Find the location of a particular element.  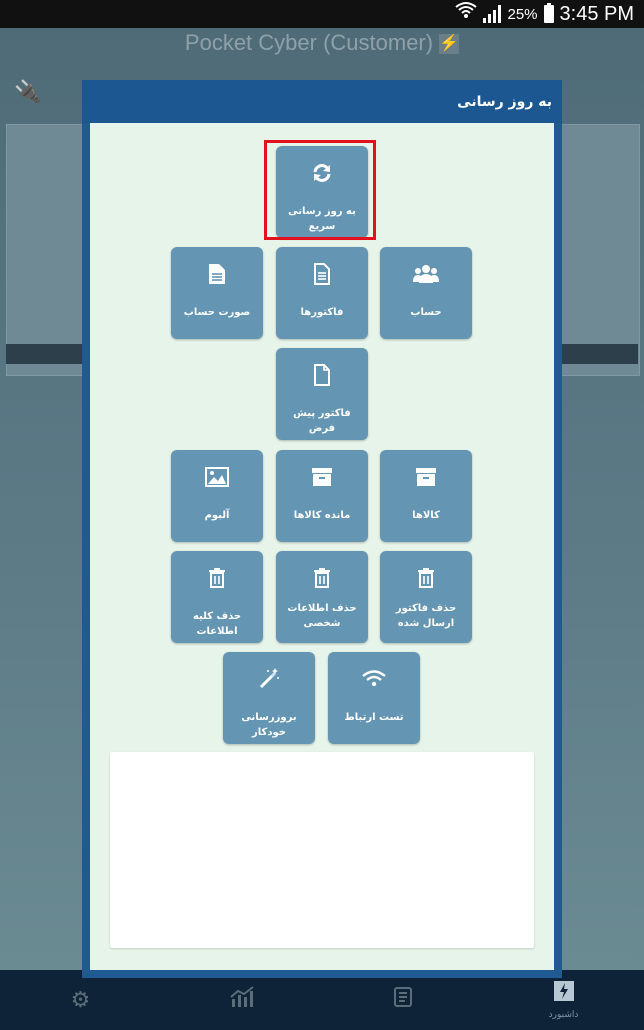

dashboard-icon is located at coordinates (564, 994).